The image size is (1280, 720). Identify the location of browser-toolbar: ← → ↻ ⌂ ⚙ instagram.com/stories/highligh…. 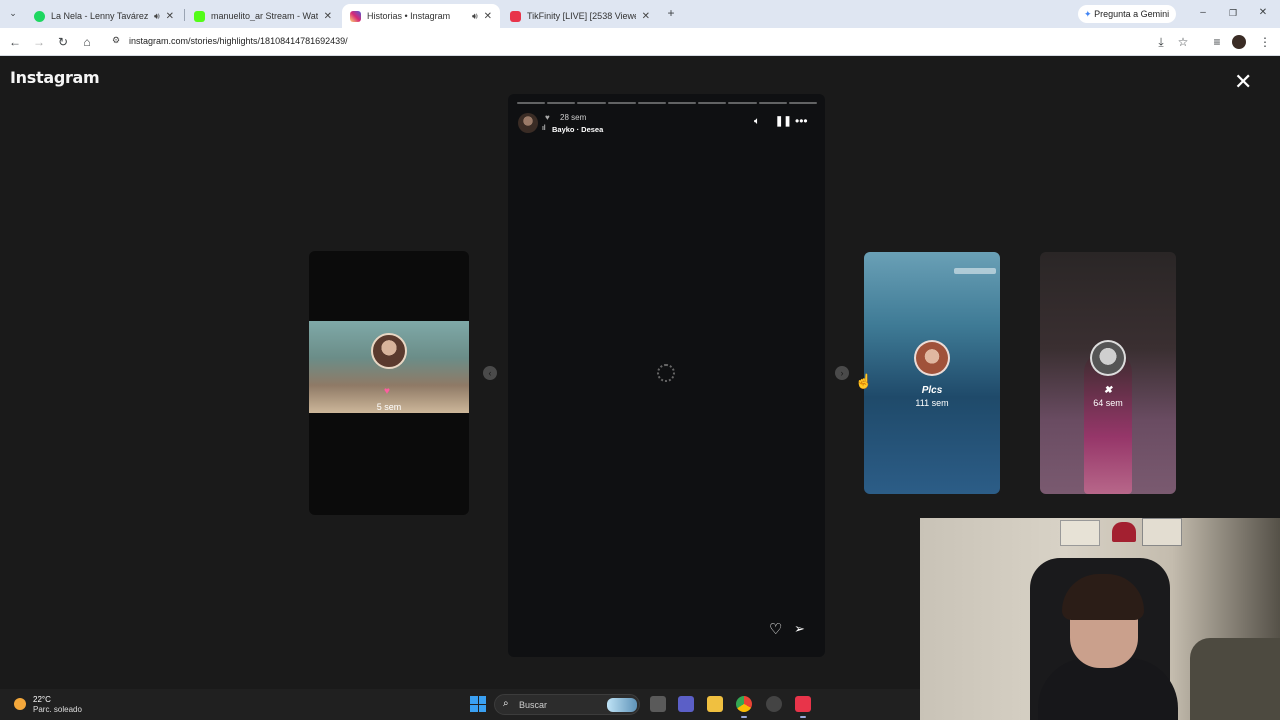
(640, 42).